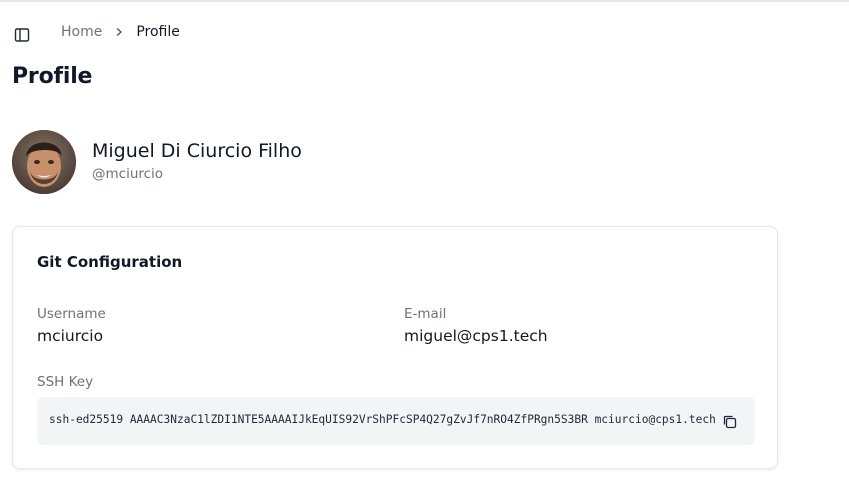 This screenshot has height=497, width=849. Describe the element at coordinates (110, 262) in the screenshot. I see `card-title: Git Configuration` at that location.